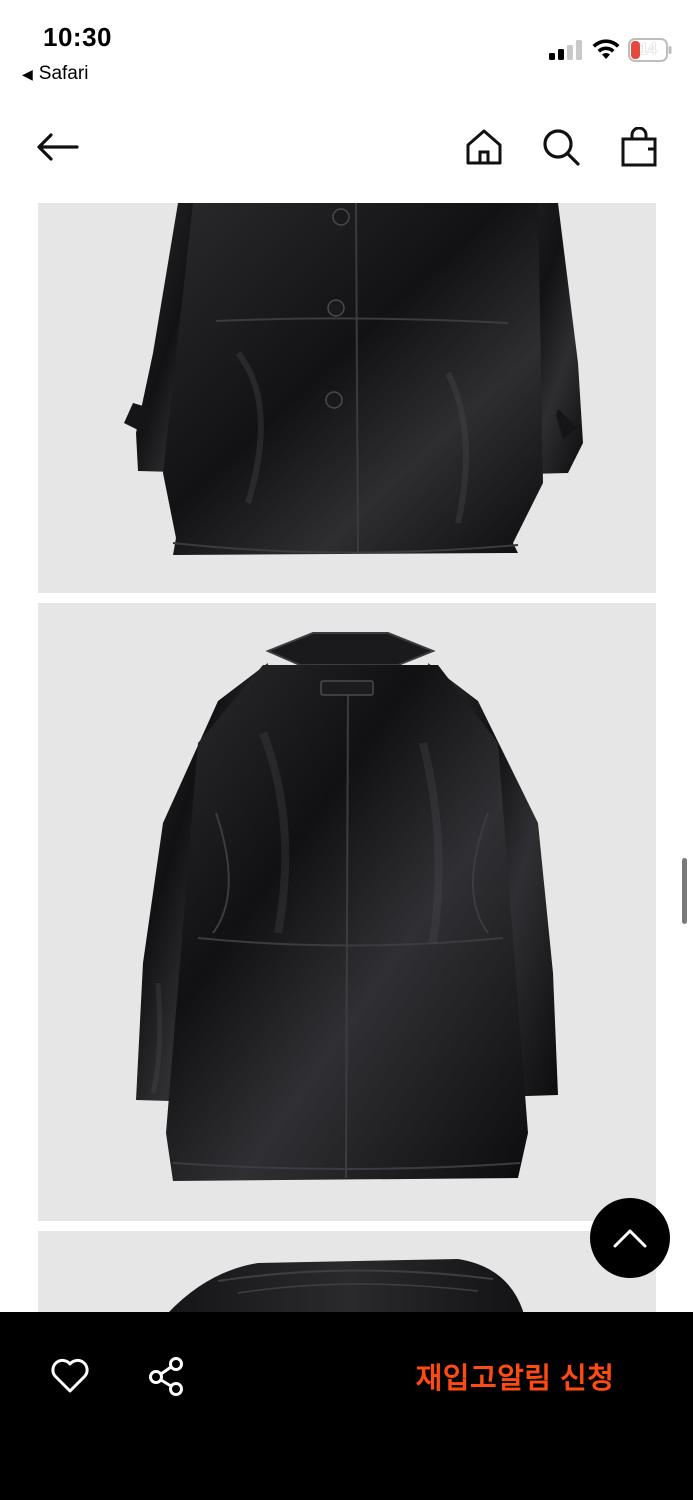  I want to click on back-to-safari-link: ◀ Safari, so click(55, 74).